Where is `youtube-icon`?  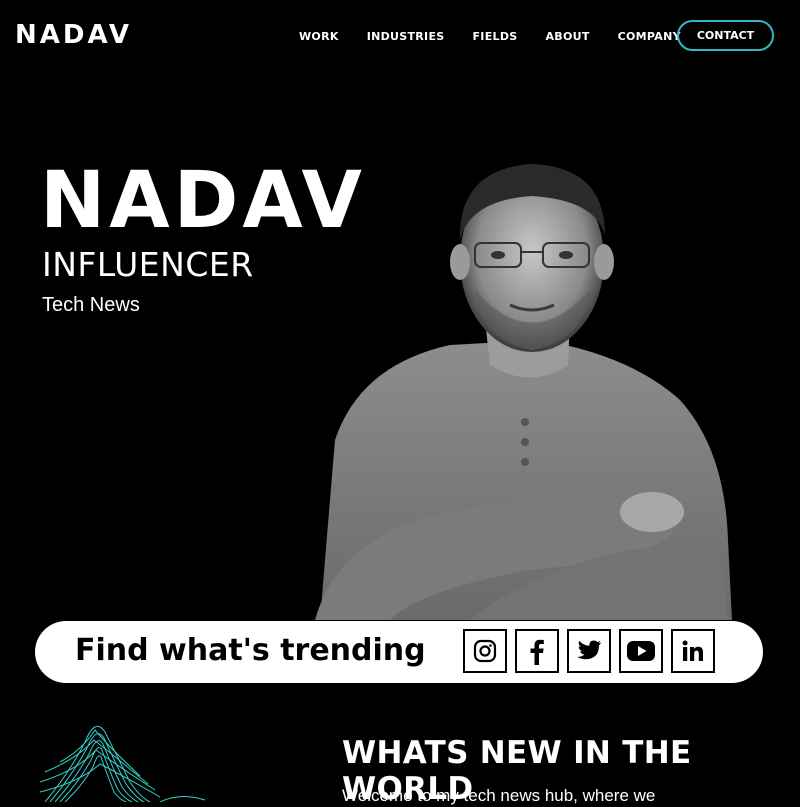
youtube-icon is located at coordinates (641, 651).